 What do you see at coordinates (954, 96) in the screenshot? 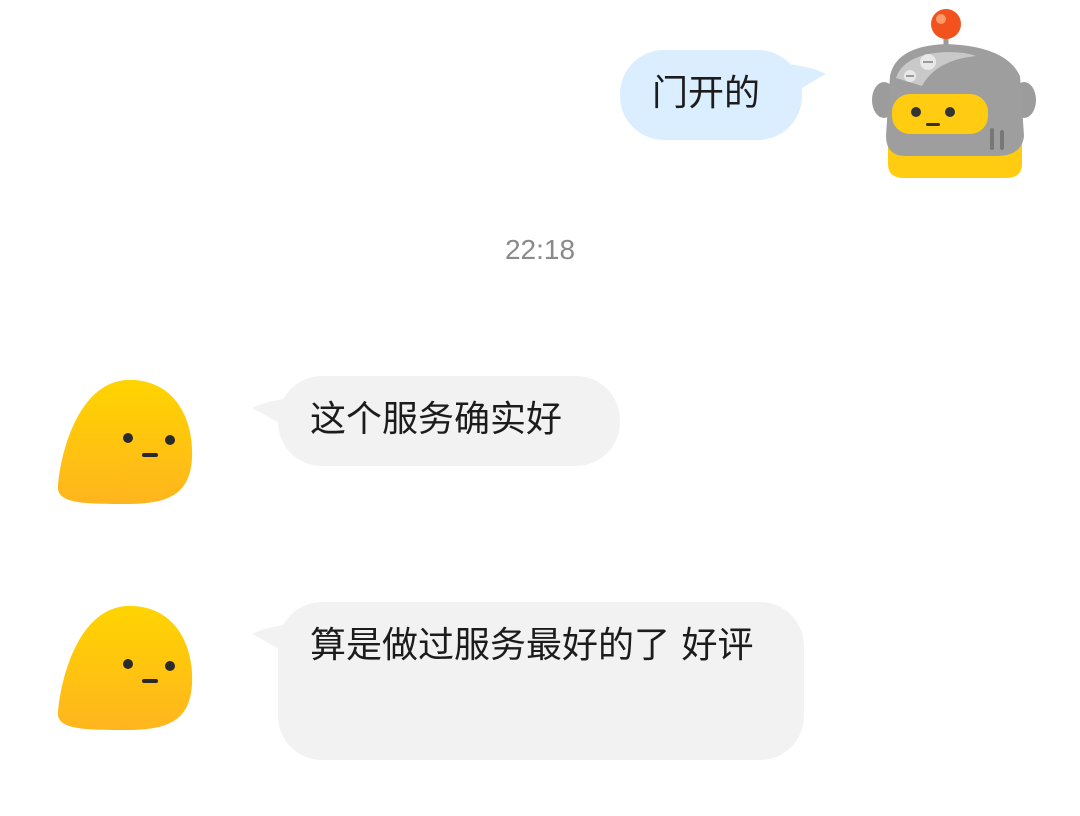
I see `robot-avatar-icon` at bounding box center [954, 96].